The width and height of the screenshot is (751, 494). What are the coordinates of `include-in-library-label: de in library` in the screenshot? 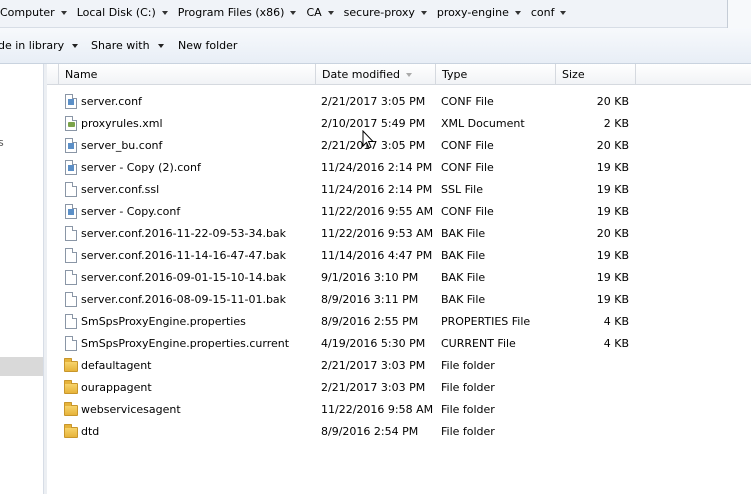 It's located at (32, 45).